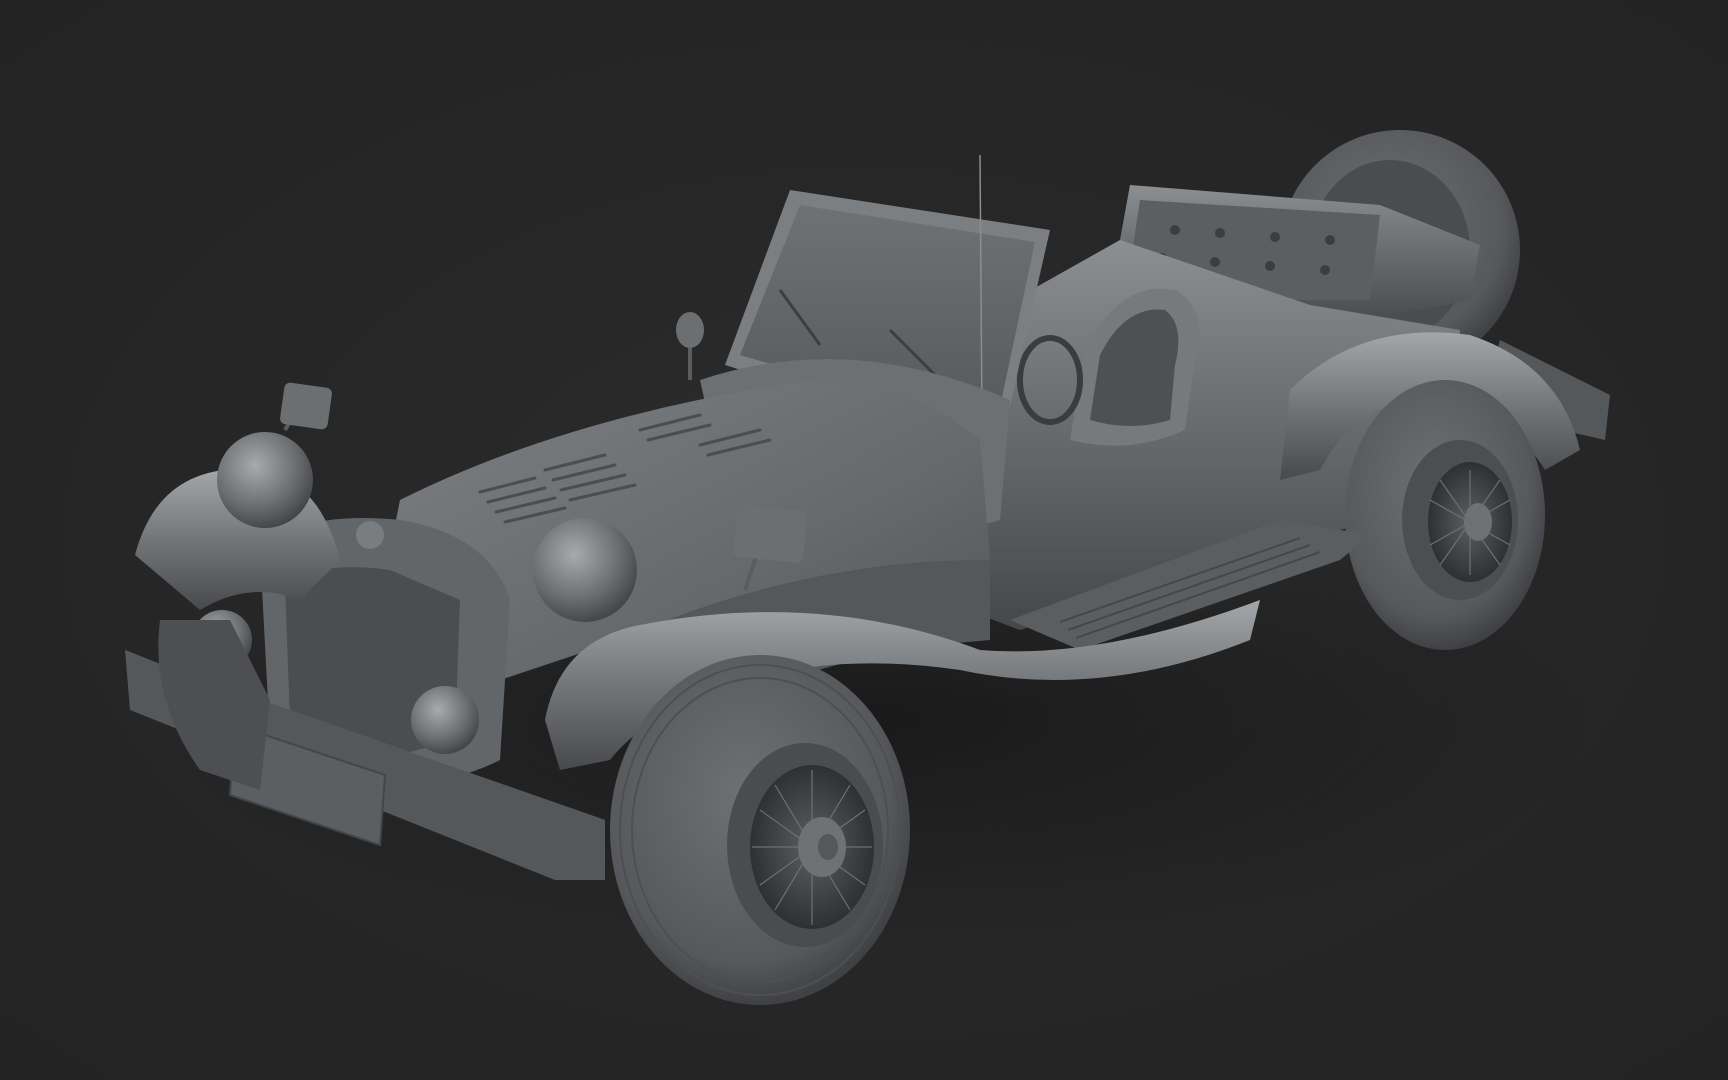 This screenshot has height=1080, width=1728. What do you see at coordinates (690, 346) in the screenshot?
I see `mirror-center` at bounding box center [690, 346].